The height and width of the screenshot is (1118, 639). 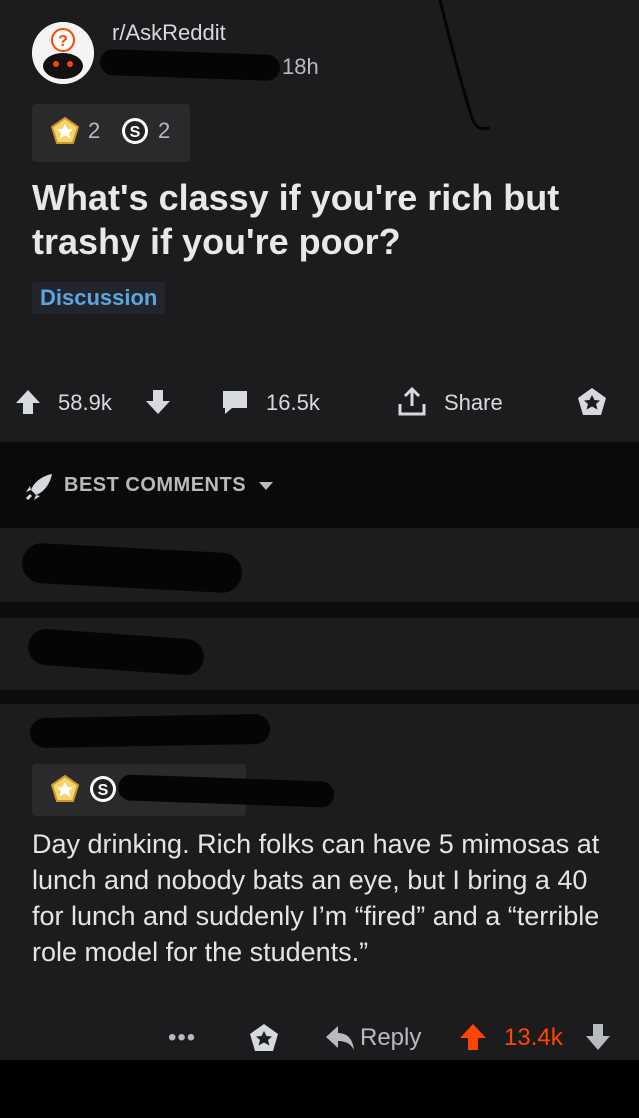 I want to click on share-button: Share, so click(x=473, y=403).